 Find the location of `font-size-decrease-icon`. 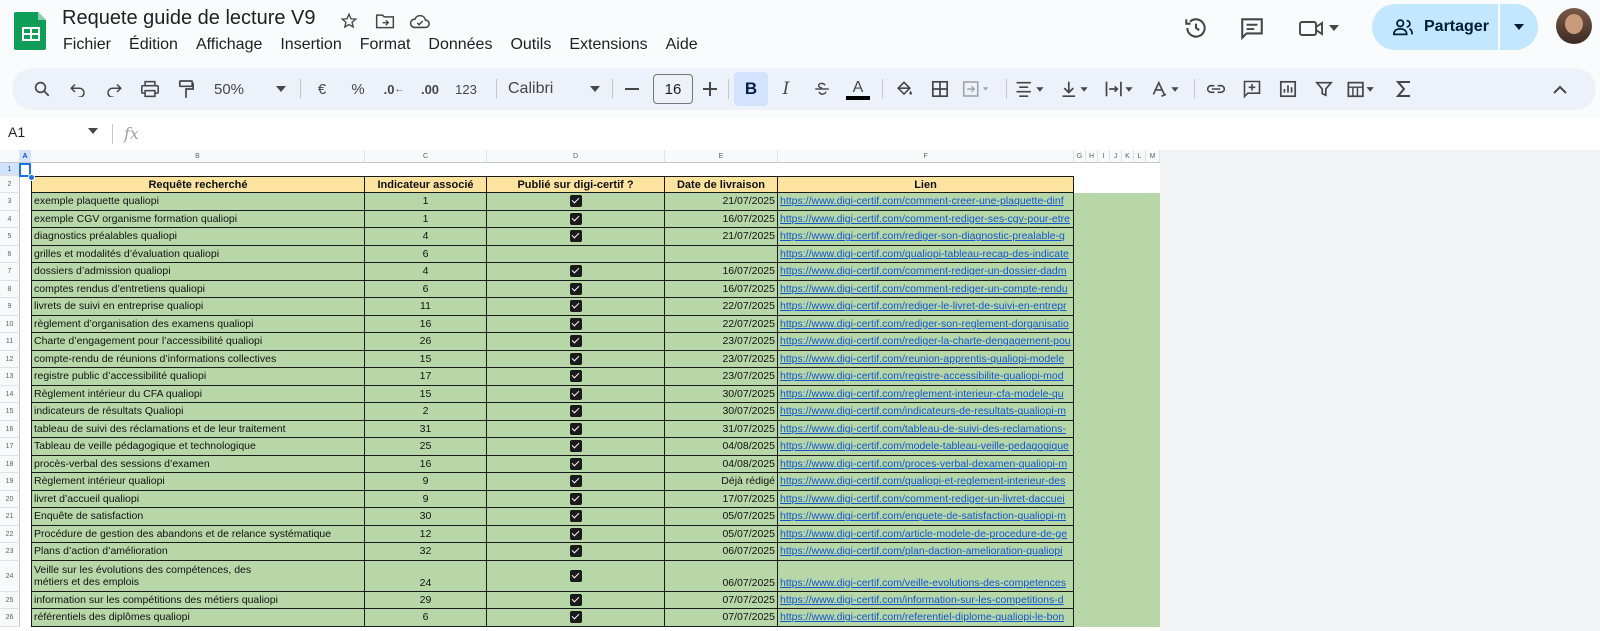

font-size-decrease-icon is located at coordinates (632, 89).